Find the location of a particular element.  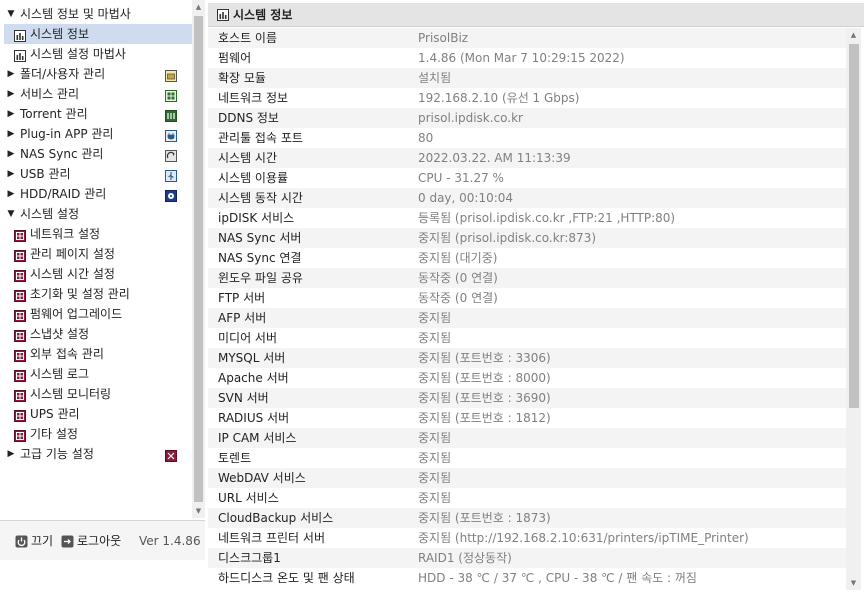

sidebar-item-21: 기타 설정 is located at coordinates (98, 434).